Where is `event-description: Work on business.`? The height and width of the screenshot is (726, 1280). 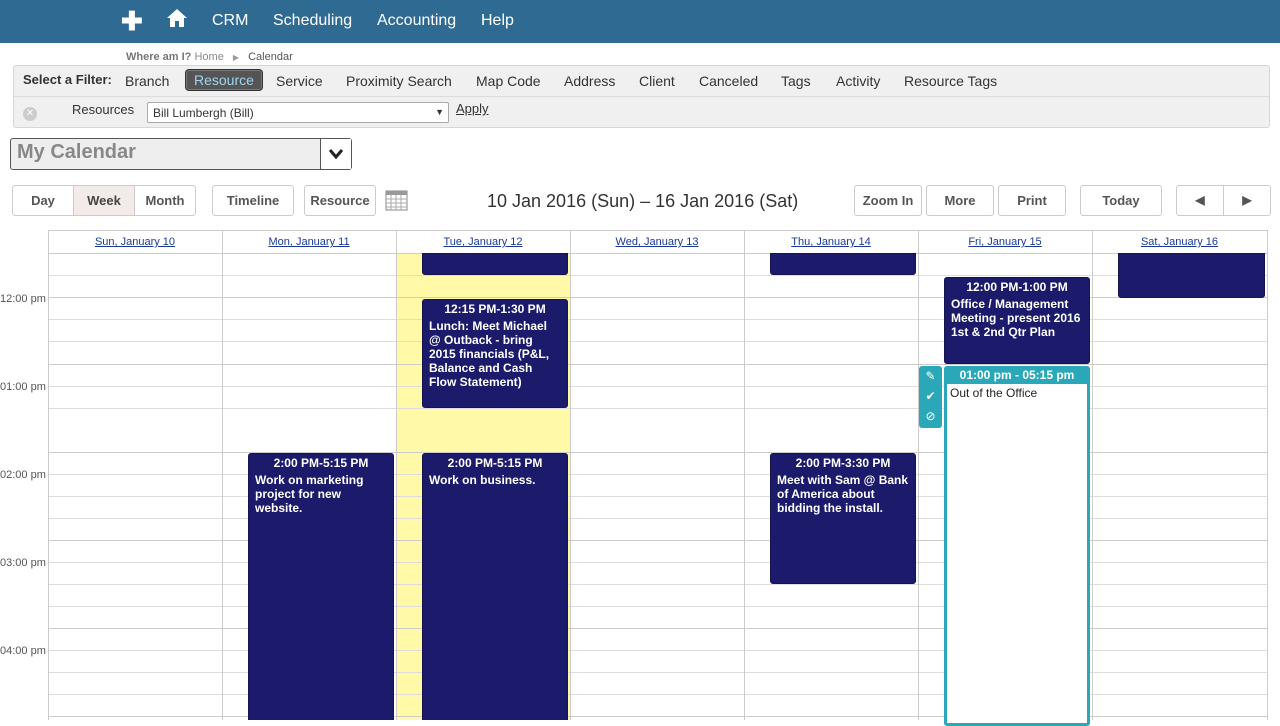 event-description: Work on business. is located at coordinates (482, 480).